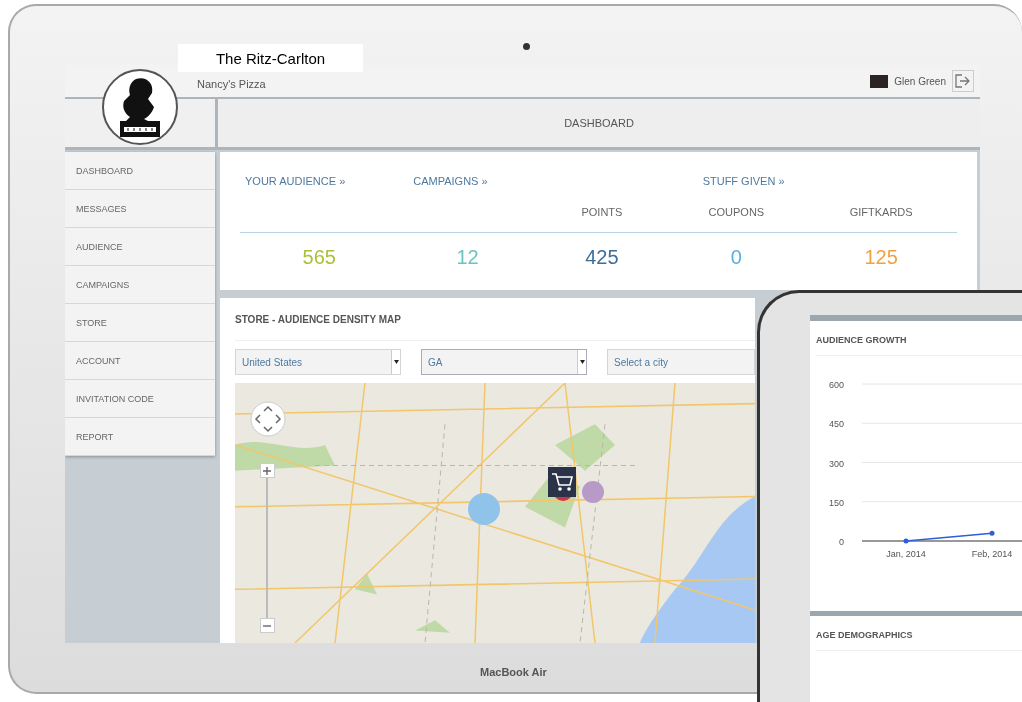 This screenshot has height=702, width=1022. What do you see at coordinates (743, 181) in the screenshot?
I see `stats-link: STUFF GIVEN »` at bounding box center [743, 181].